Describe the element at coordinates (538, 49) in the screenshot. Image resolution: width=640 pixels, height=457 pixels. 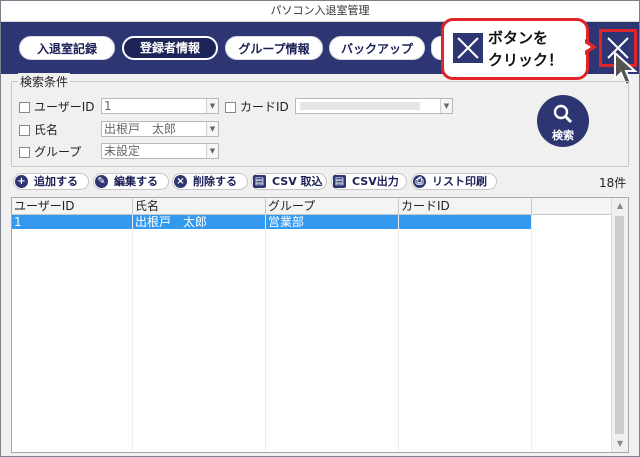
I see `callout-text: ボタンを クリック！` at that location.